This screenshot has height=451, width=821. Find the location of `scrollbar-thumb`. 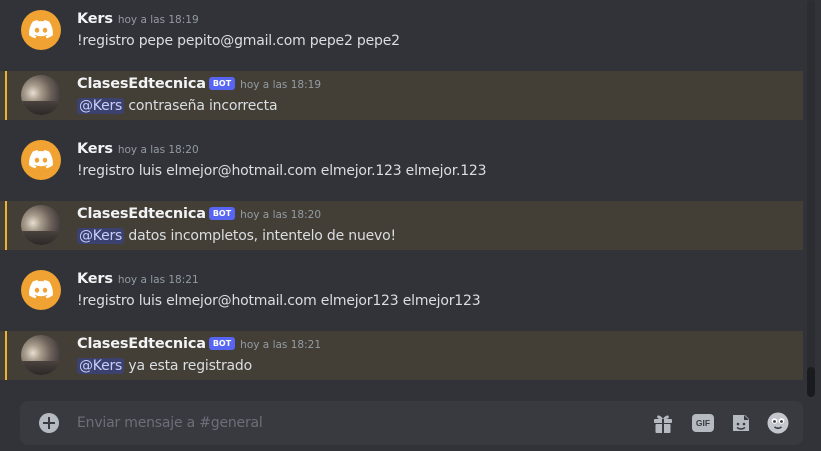

scrollbar-thumb is located at coordinates (811, 382).